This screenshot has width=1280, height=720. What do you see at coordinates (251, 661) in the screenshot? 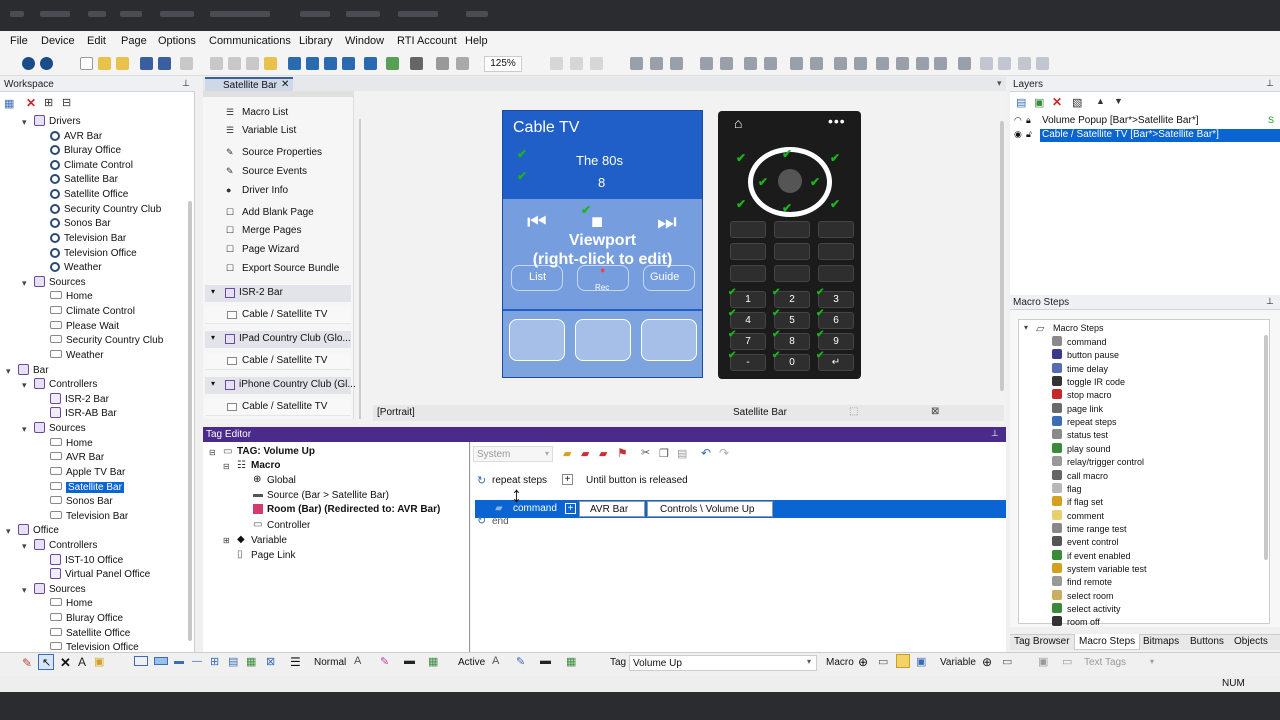
I see `picture-tool-icon: ▦` at bounding box center [251, 661].